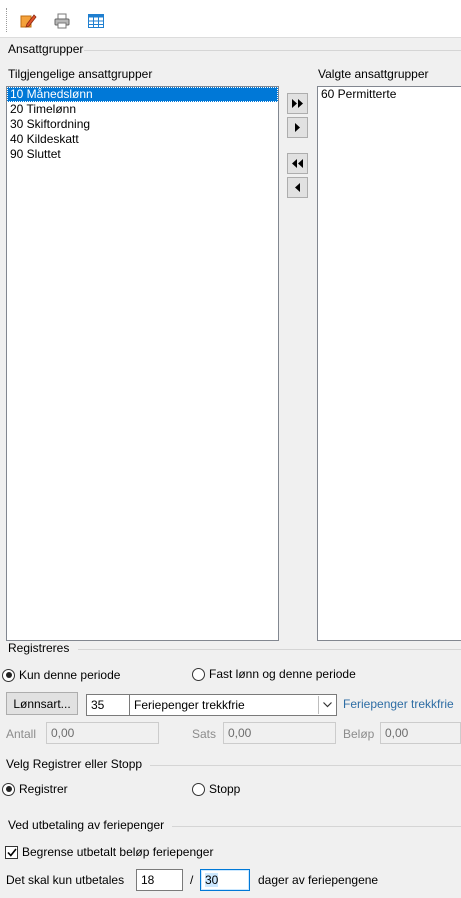 The width and height of the screenshot is (461, 898). Describe the element at coordinates (189, 705) in the screenshot. I see `lonnsart-dropdown-value: Feriepenger trekkfrie` at that location.